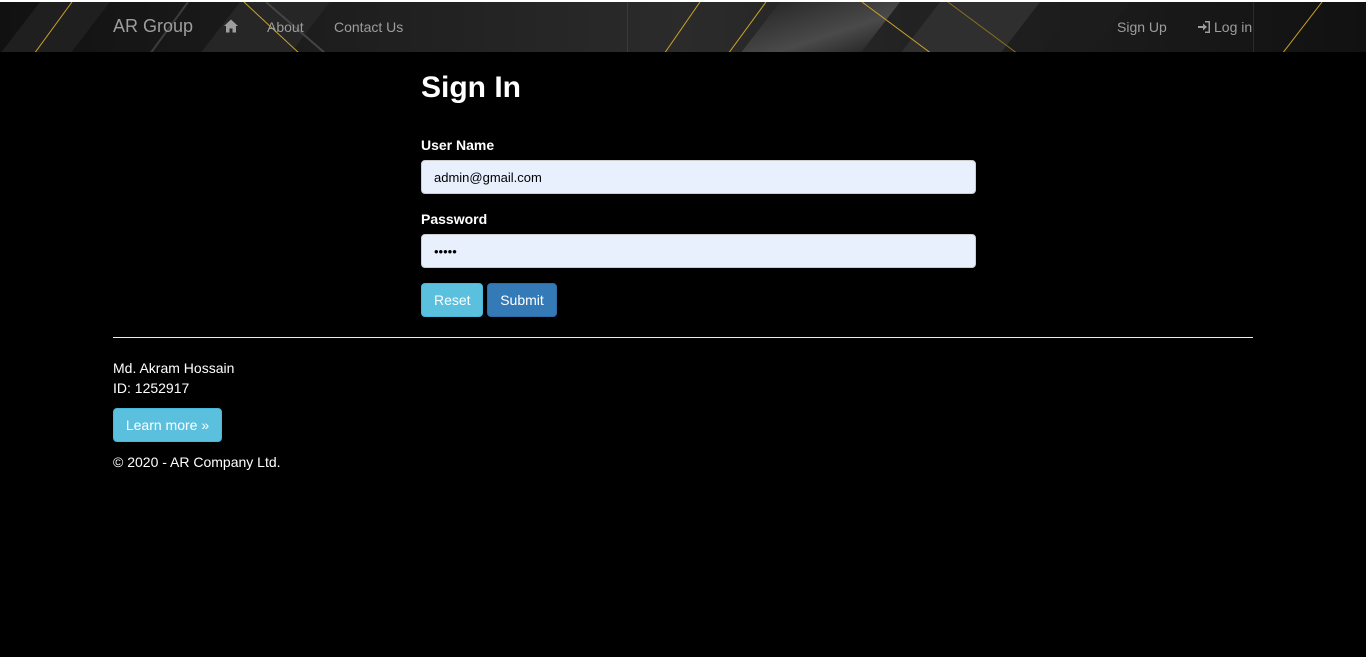 The width and height of the screenshot is (1366, 657). What do you see at coordinates (458, 145) in the screenshot?
I see `username-label: User Name` at bounding box center [458, 145].